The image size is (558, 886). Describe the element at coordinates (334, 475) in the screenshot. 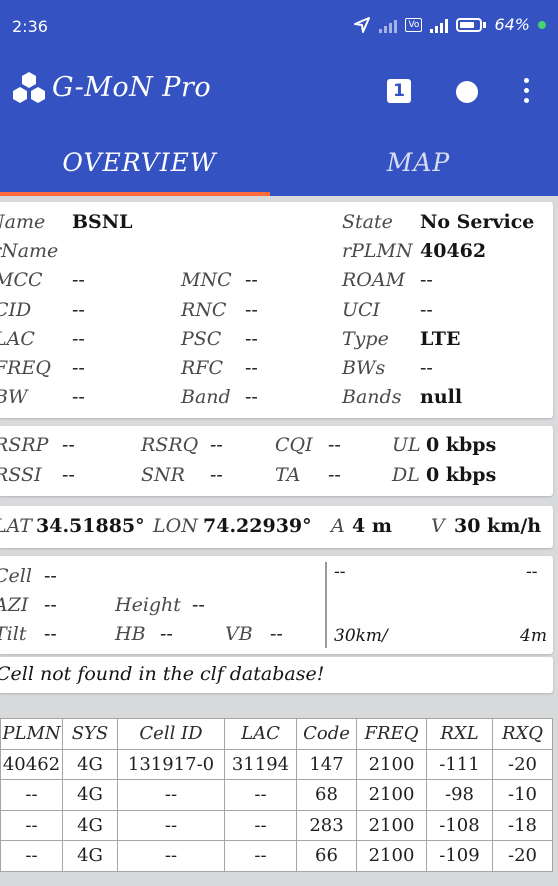

I see `ta-value: --` at that location.